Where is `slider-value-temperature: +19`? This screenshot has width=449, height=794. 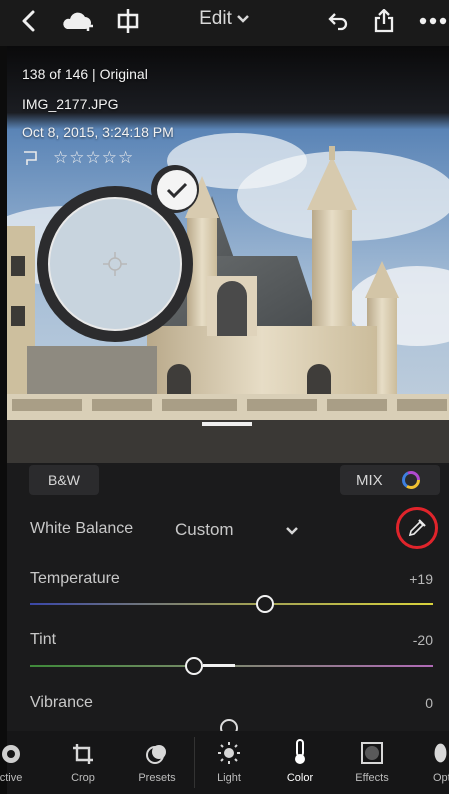 slider-value-temperature: +19 is located at coordinates (421, 579).